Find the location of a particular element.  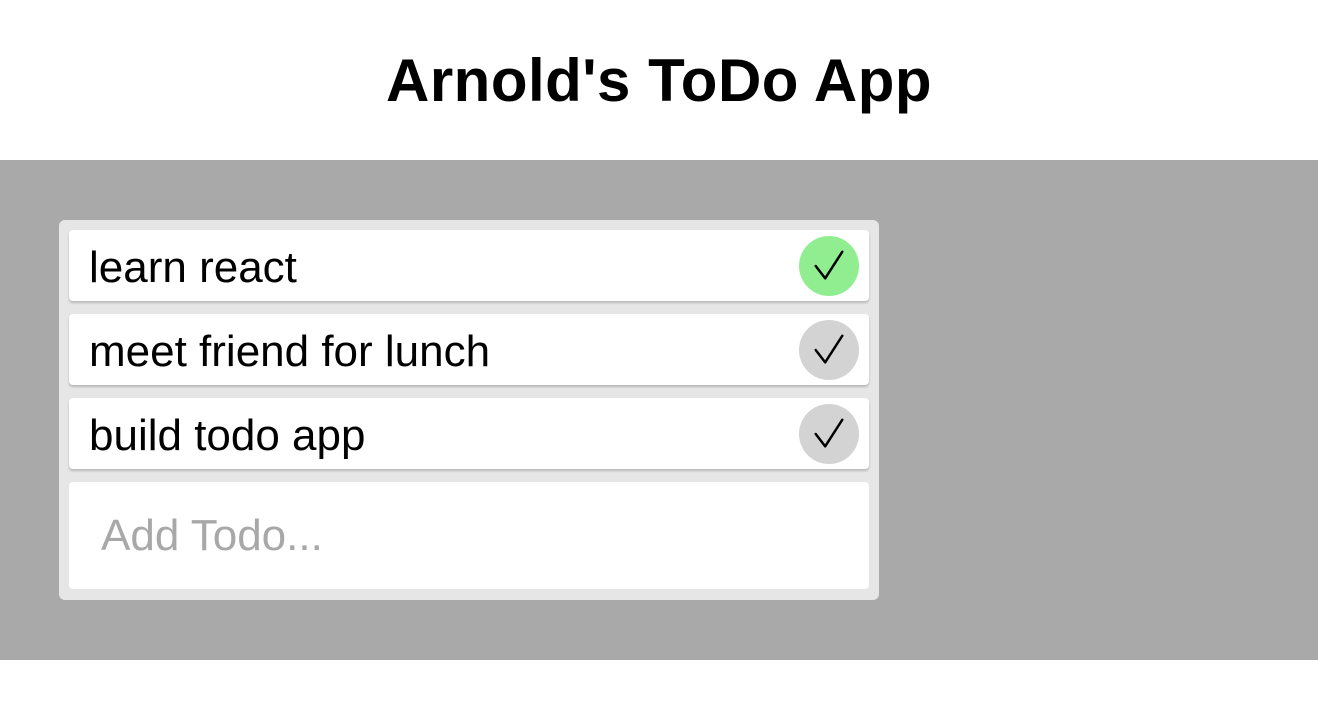

page-title: Arnold's ToDo App is located at coordinates (658, 80).